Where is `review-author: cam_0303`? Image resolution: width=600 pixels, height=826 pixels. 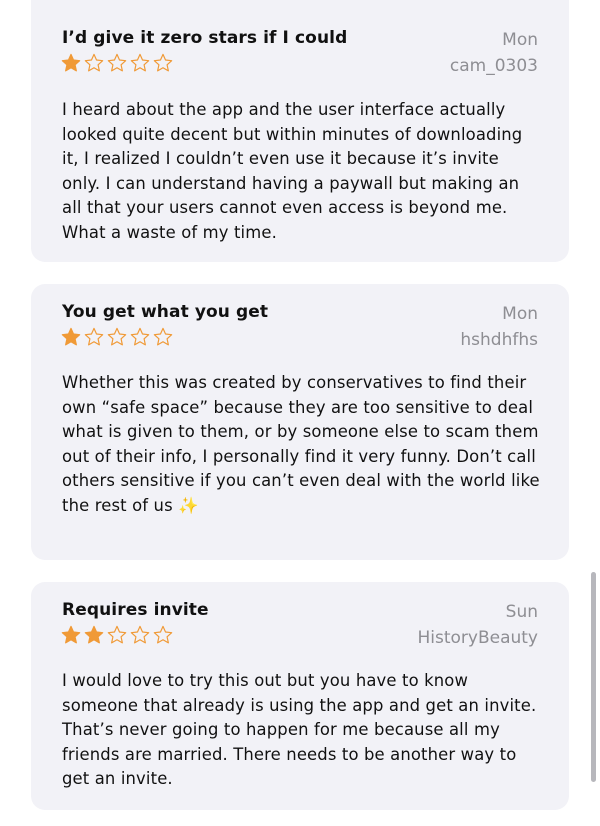 review-author: cam_0303 is located at coordinates (493, 66).